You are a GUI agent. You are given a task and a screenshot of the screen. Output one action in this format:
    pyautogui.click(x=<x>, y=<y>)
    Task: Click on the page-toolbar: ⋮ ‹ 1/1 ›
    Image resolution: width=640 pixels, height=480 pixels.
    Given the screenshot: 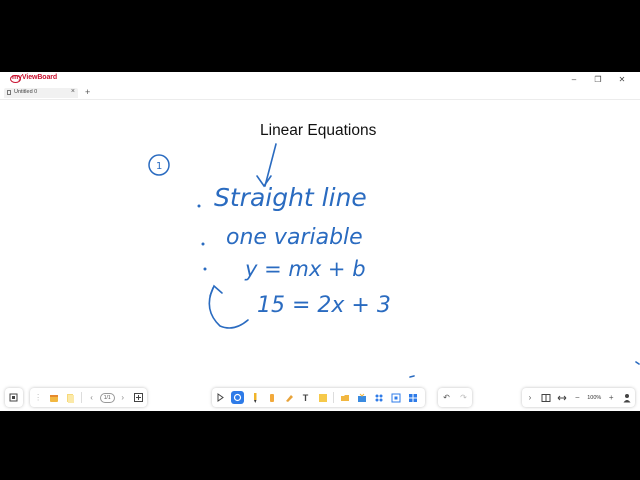 What is the action you would take?
    pyautogui.click(x=88, y=397)
    